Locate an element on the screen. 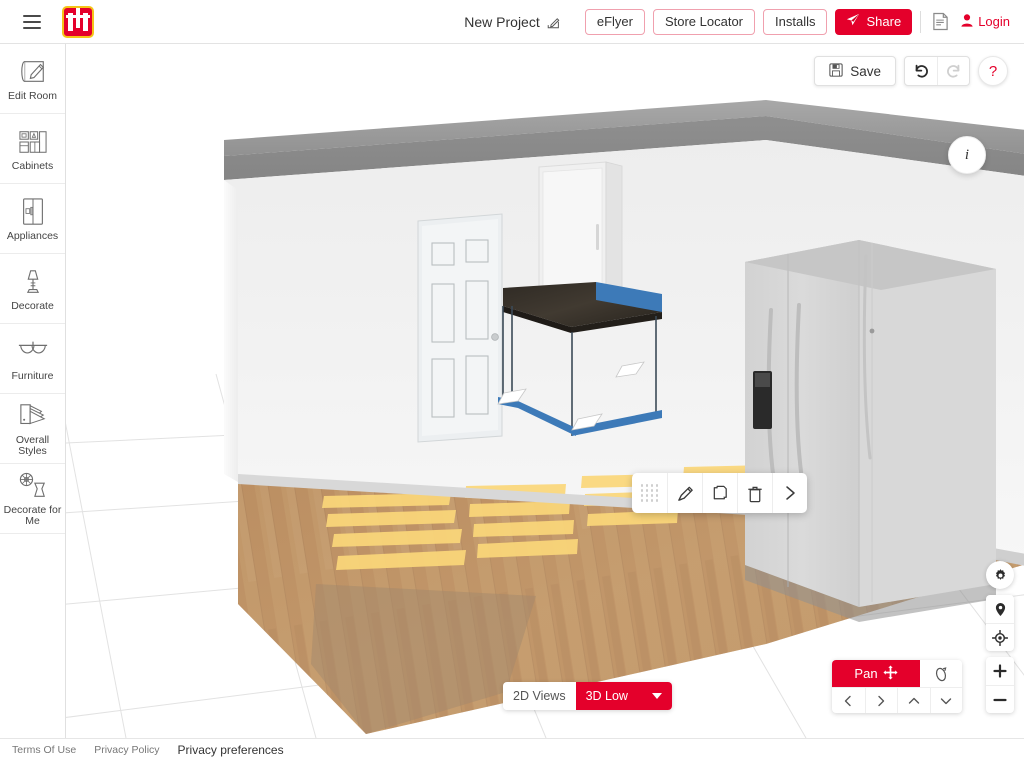 Image resolution: width=1024 pixels, height=760 pixels. object-context-toolbar is located at coordinates (719, 493).